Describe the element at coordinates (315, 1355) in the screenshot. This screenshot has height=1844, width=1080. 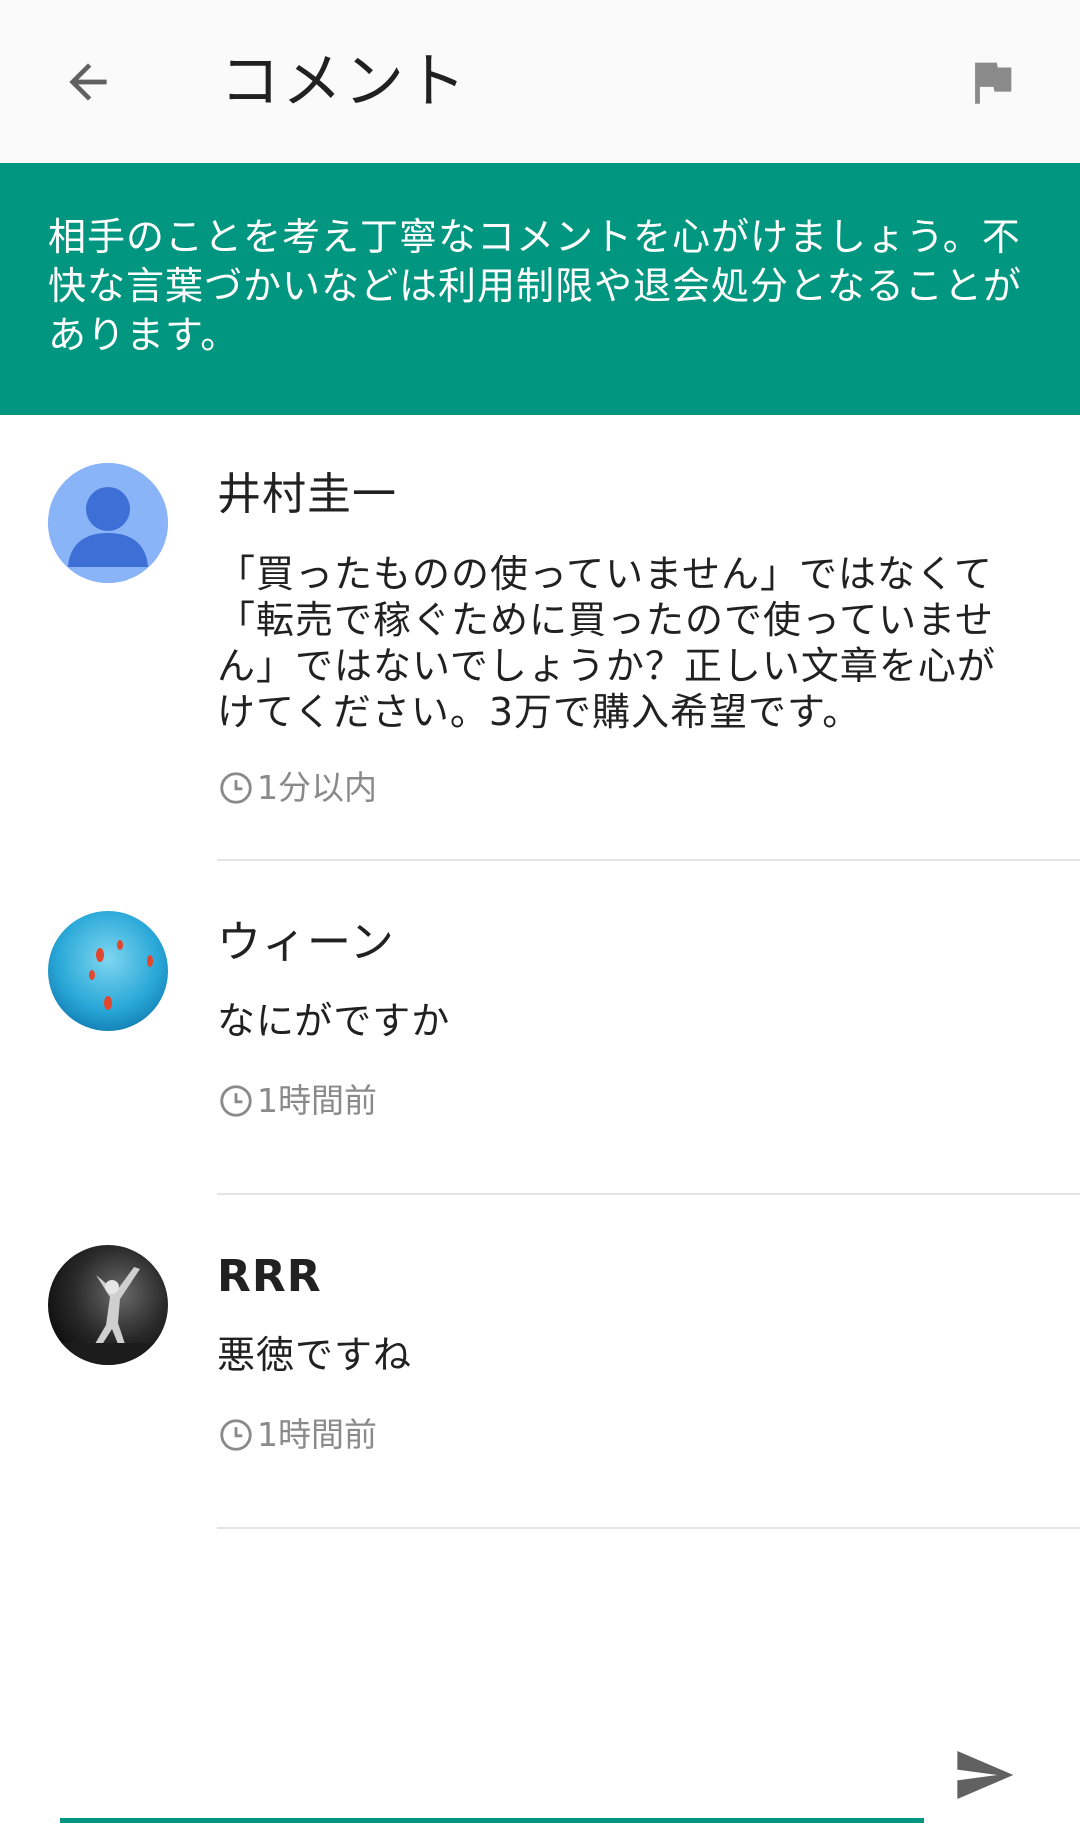
I see `comment-text: 悪徳ですね` at that location.